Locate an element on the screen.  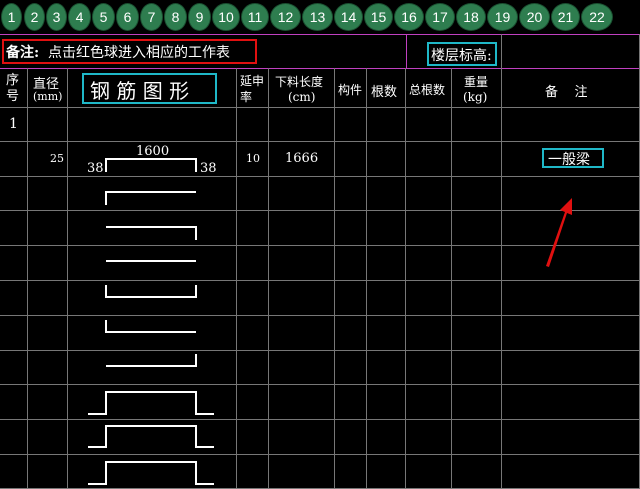
sheet-ball-15: 15 is located at coordinates (378, 17).